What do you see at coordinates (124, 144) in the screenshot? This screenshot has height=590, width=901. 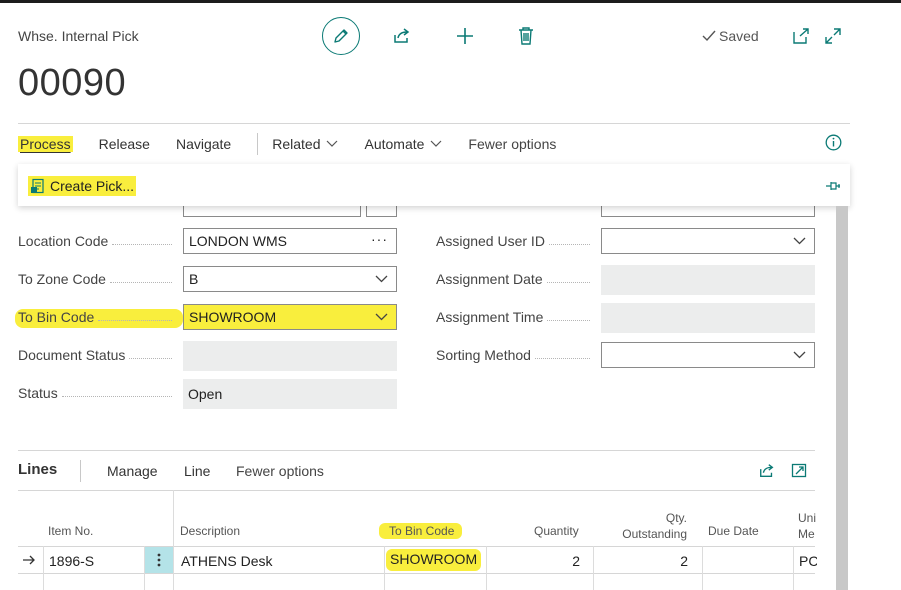 I see `action-release: Release` at bounding box center [124, 144].